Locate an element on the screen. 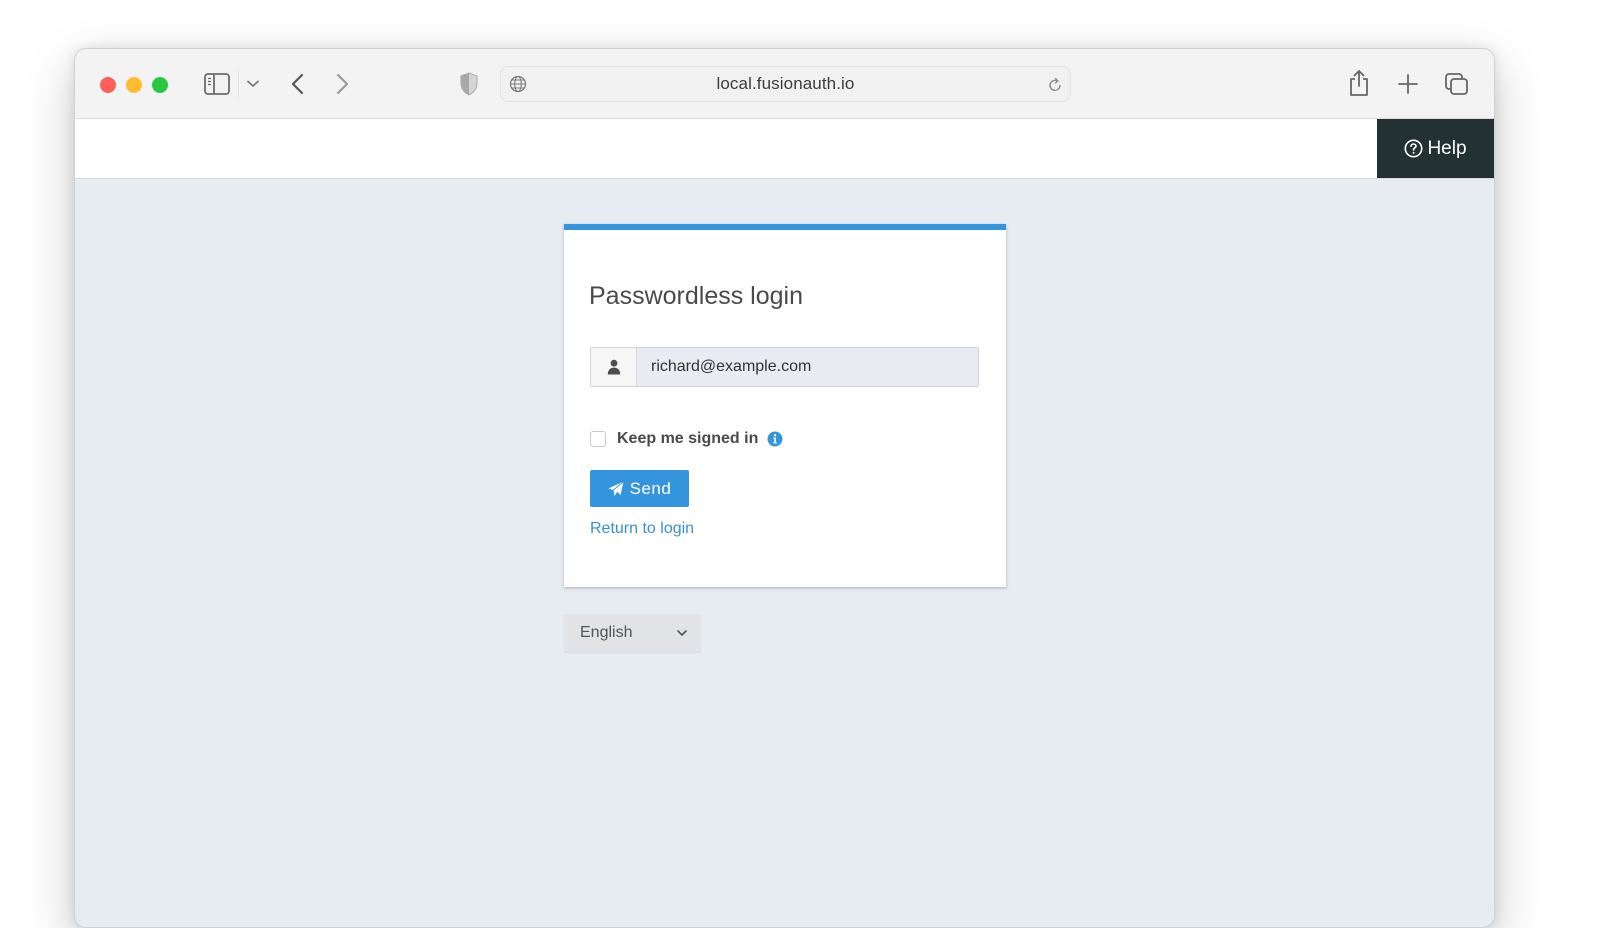 The image size is (1600, 928). page-header: Help is located at coordinates (784, 149).